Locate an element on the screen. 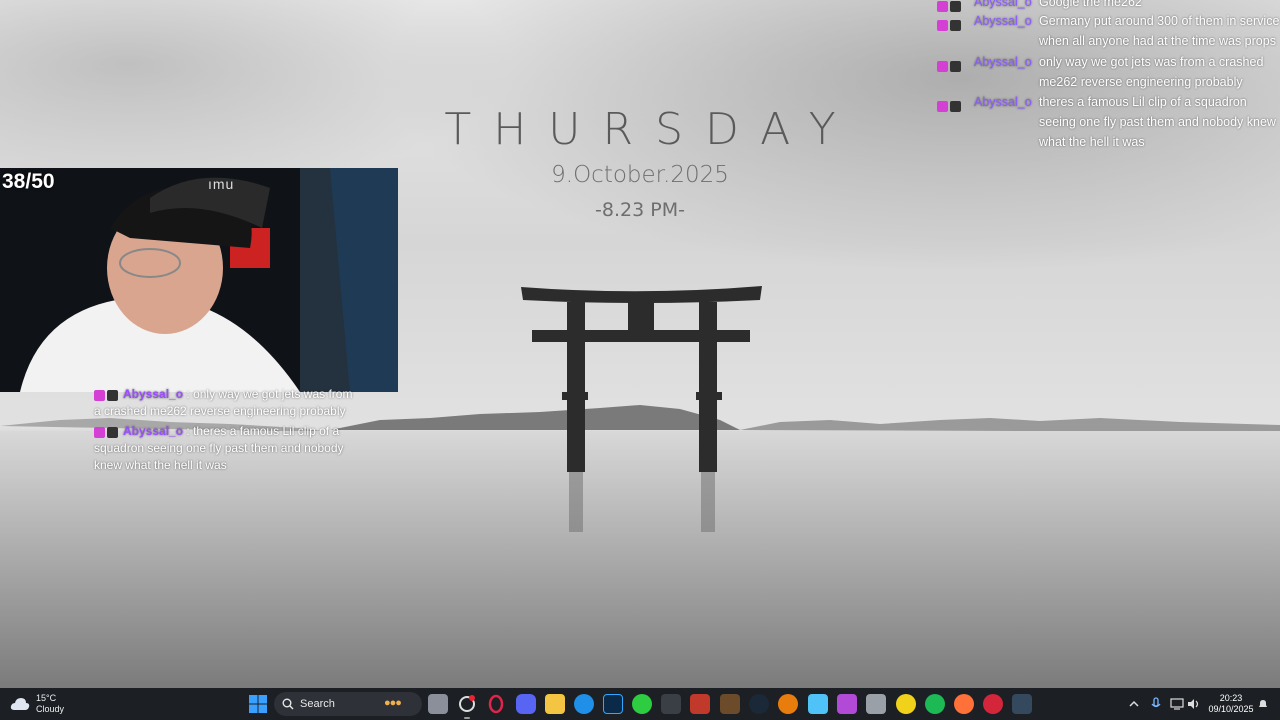  spotify-icon is located at coordinates (935, 704).